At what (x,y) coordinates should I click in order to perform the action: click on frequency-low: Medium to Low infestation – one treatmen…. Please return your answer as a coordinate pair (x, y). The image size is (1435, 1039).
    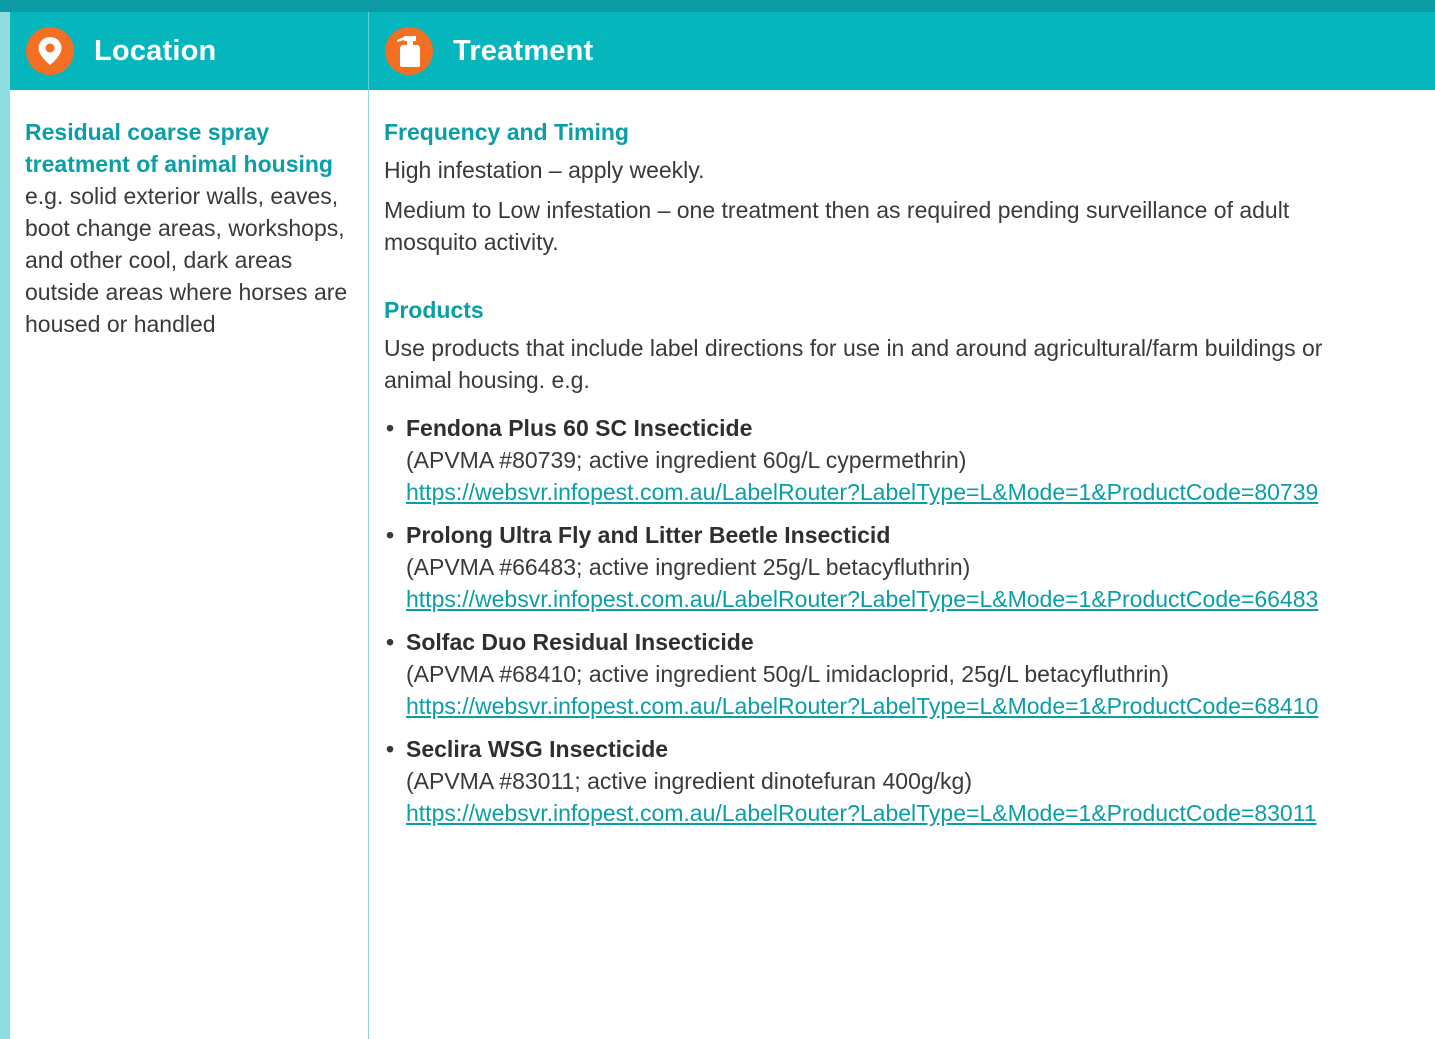
    Looking at the image, I should click on (837, 226).